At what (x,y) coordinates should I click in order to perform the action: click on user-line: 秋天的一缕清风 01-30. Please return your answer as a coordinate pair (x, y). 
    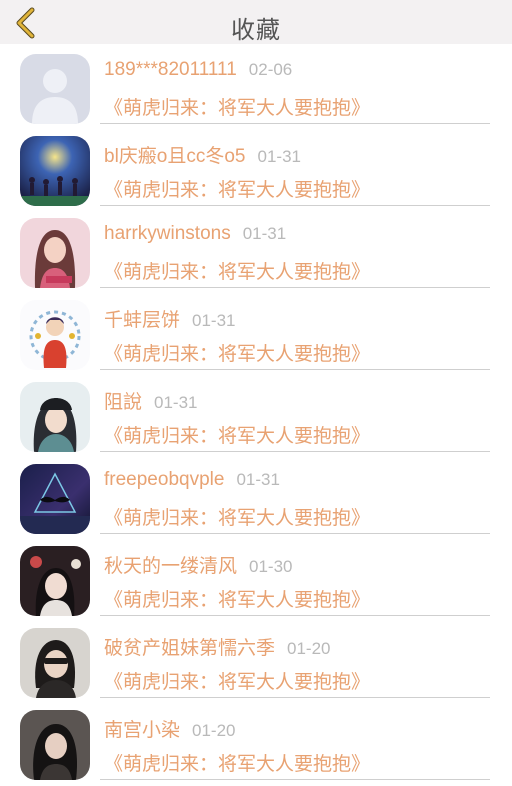
    Looking at the image, I should click on (198, 564).